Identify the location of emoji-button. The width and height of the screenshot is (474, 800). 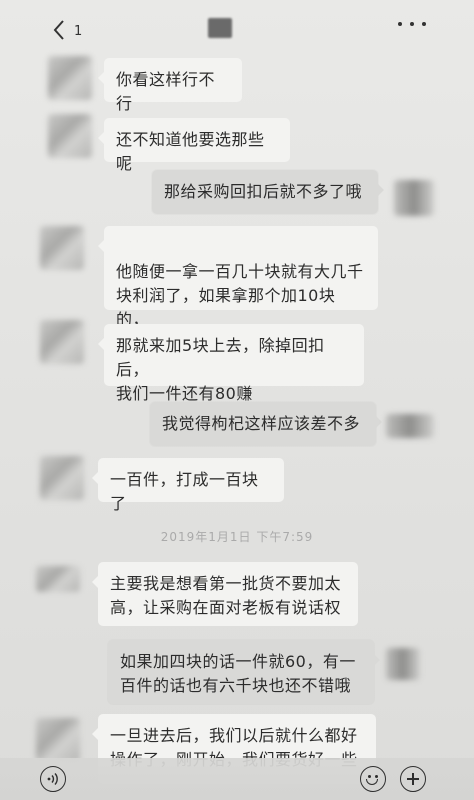
(373, 779).